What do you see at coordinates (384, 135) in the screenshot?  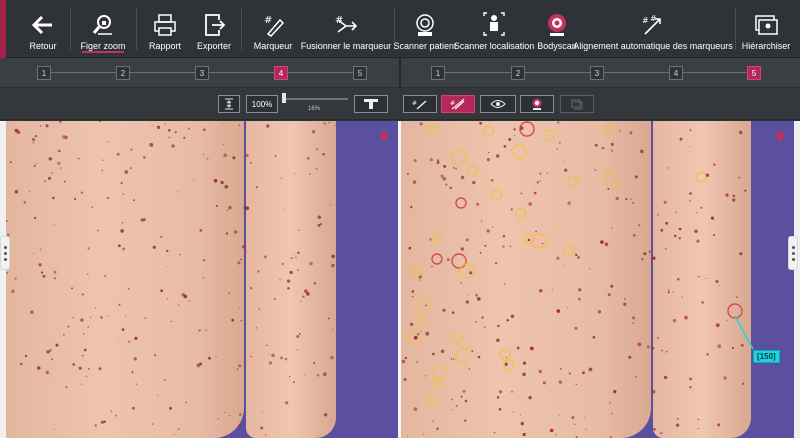 I see `delete-icon-left` at bounding box center [384, 135].